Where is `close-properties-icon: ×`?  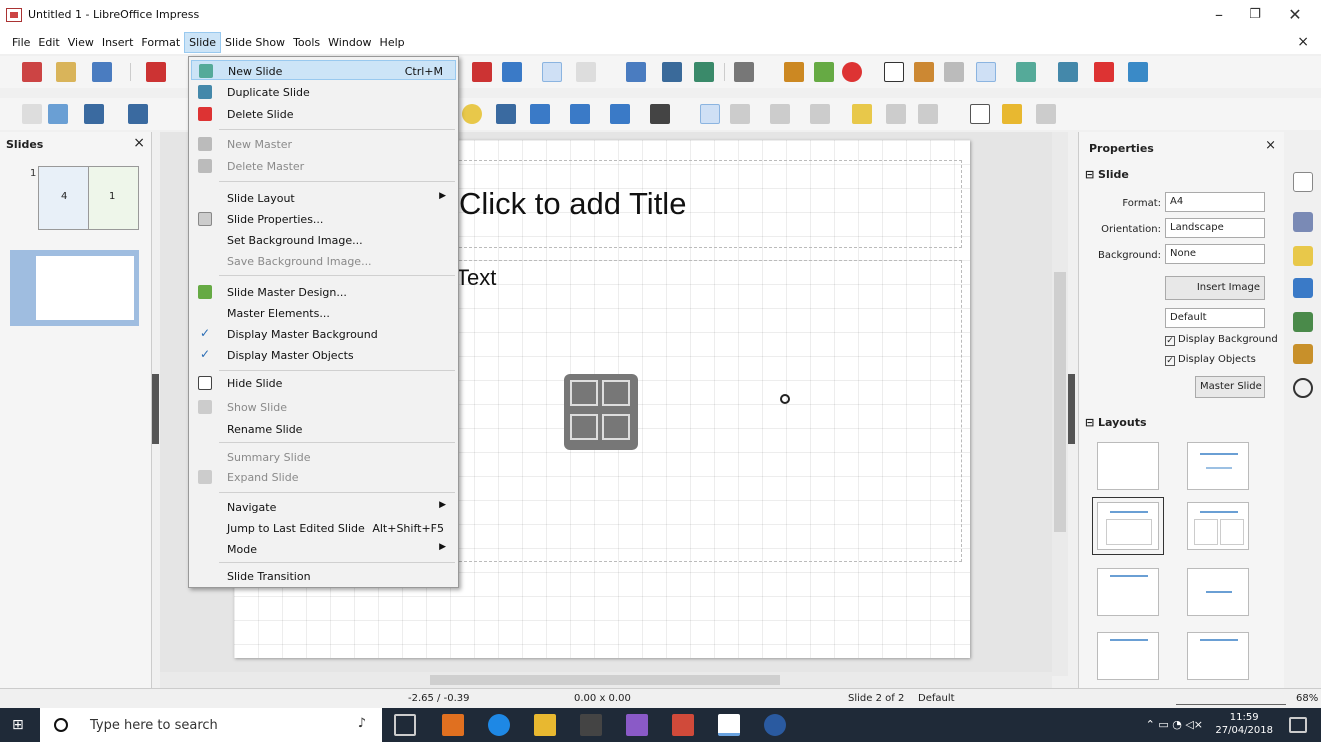 close-properties-icon: × is located at coordinates (1270, 145).